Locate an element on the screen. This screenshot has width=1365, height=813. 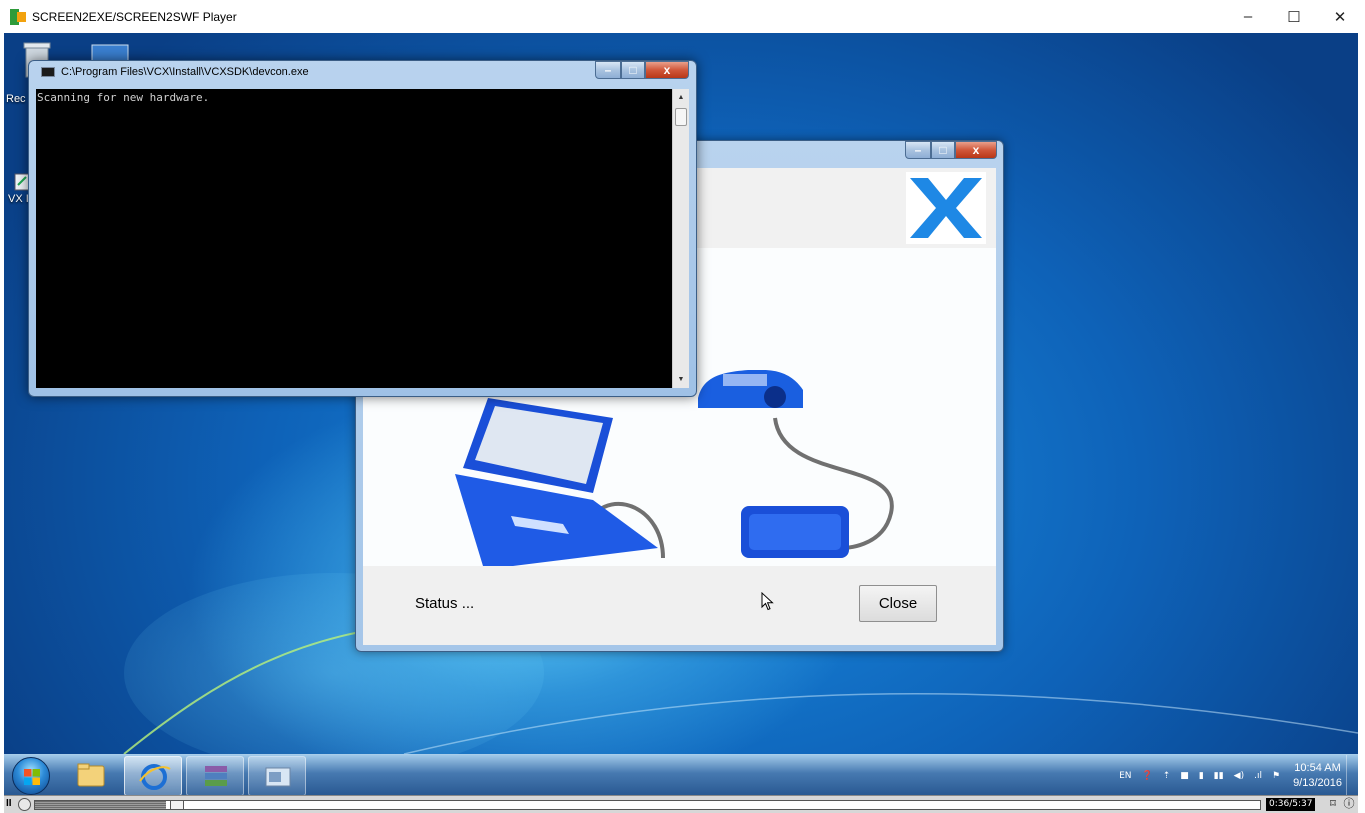
player-close-button: ✕ is located at coordinates (1340, 16).